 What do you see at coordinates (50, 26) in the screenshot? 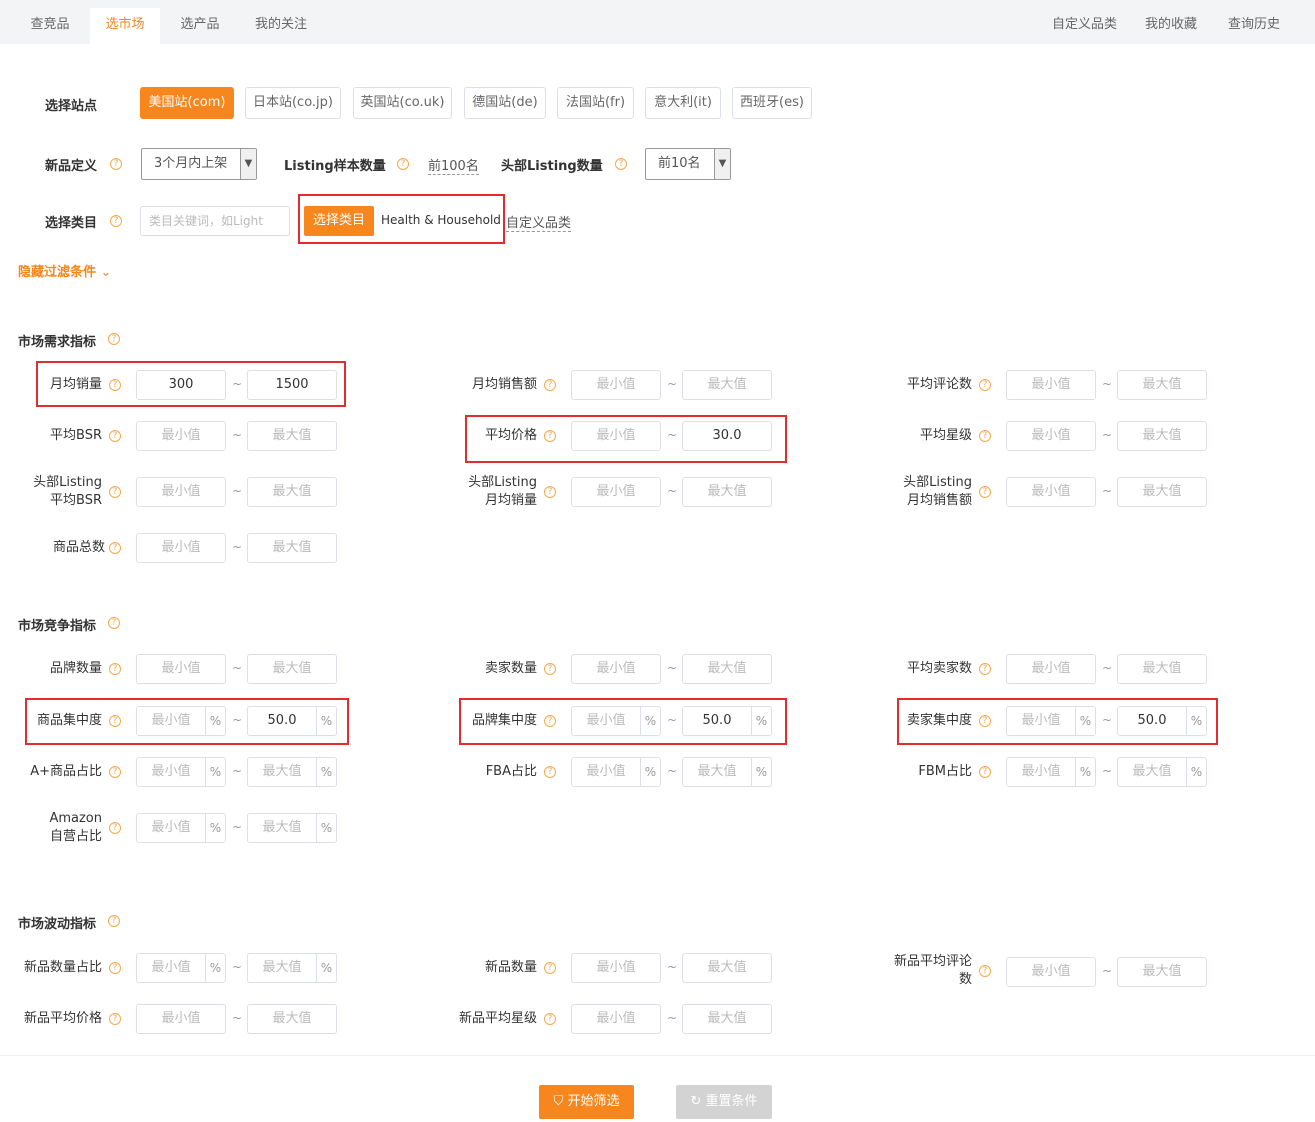
I see `tab-competitor: 查竞品` at bounding box center [50, 26].